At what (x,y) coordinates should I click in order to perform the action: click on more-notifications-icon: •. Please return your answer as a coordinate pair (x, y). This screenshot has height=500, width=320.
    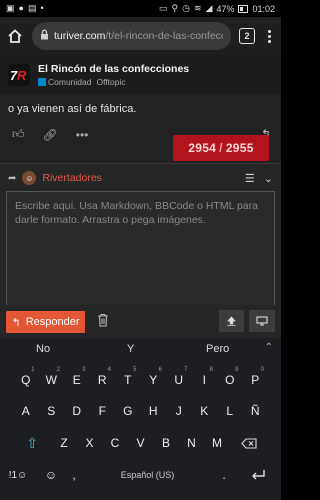
    Looking at the image, I should click on (42, 8).